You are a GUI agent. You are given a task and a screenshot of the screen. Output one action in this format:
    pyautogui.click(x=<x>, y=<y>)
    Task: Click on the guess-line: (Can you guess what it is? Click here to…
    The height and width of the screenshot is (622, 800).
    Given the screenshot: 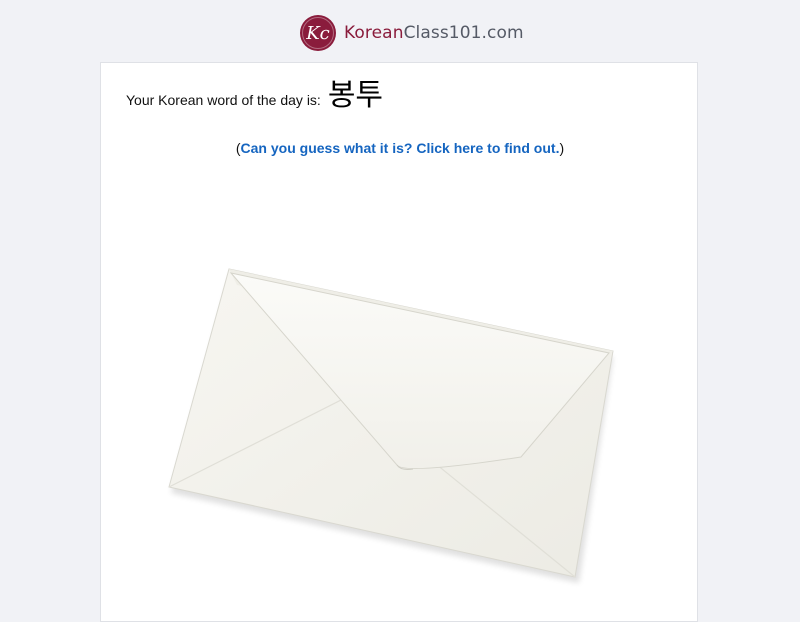 What is the action you would take?
    pyautogui.click(x=400, y=148)
    